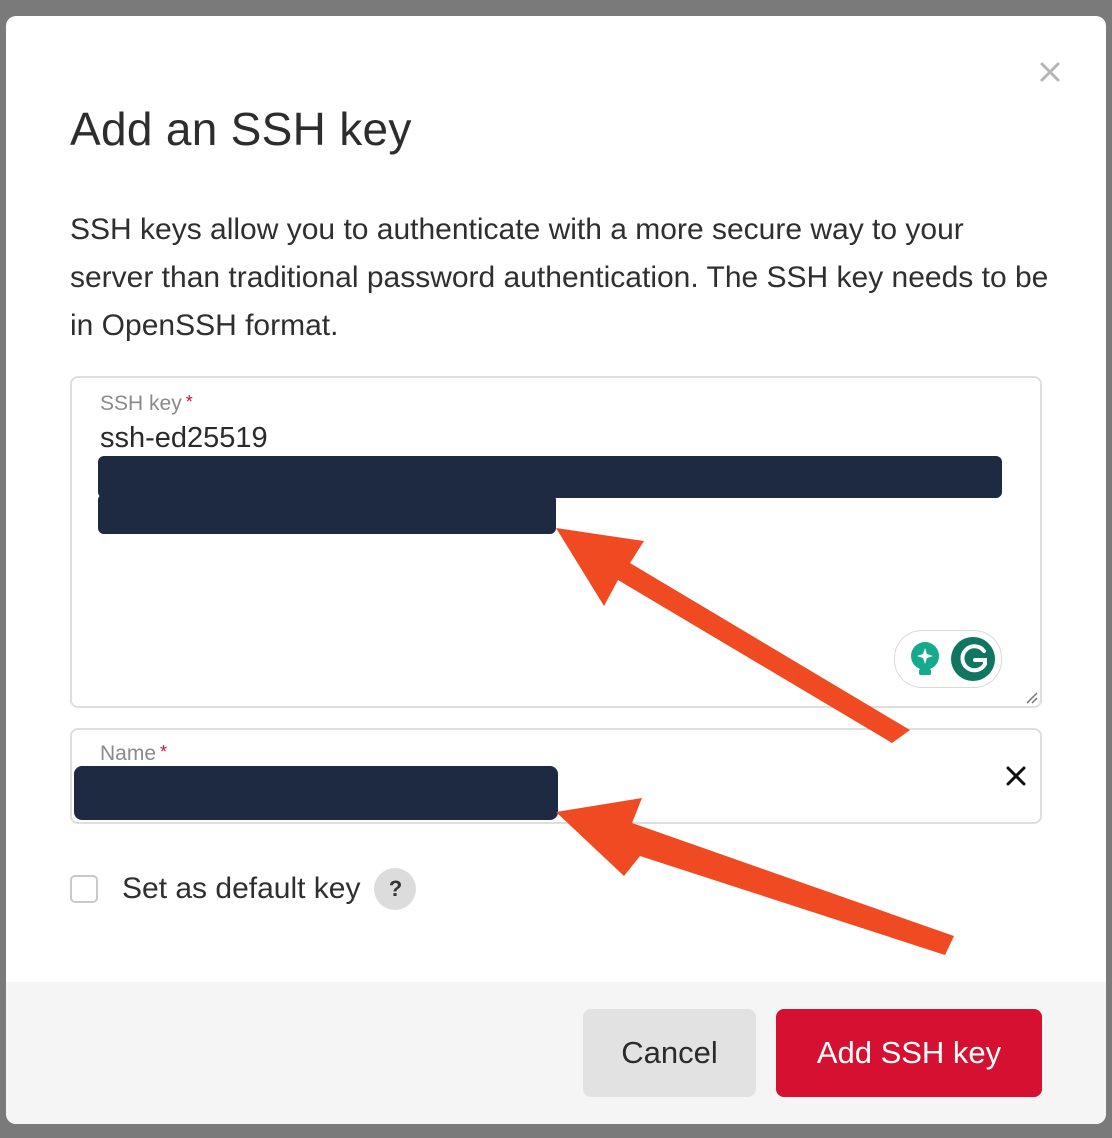  I want to click on close-icon, so click(1050, 72).